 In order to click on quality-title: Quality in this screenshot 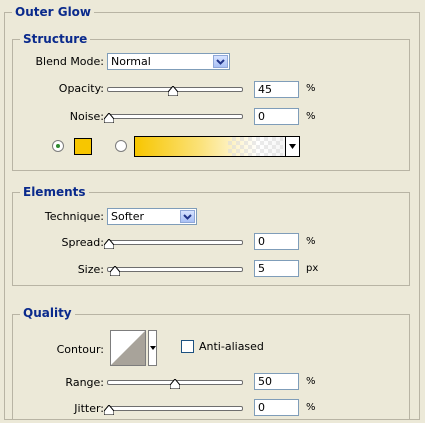, I will do `click(47, 313)`.